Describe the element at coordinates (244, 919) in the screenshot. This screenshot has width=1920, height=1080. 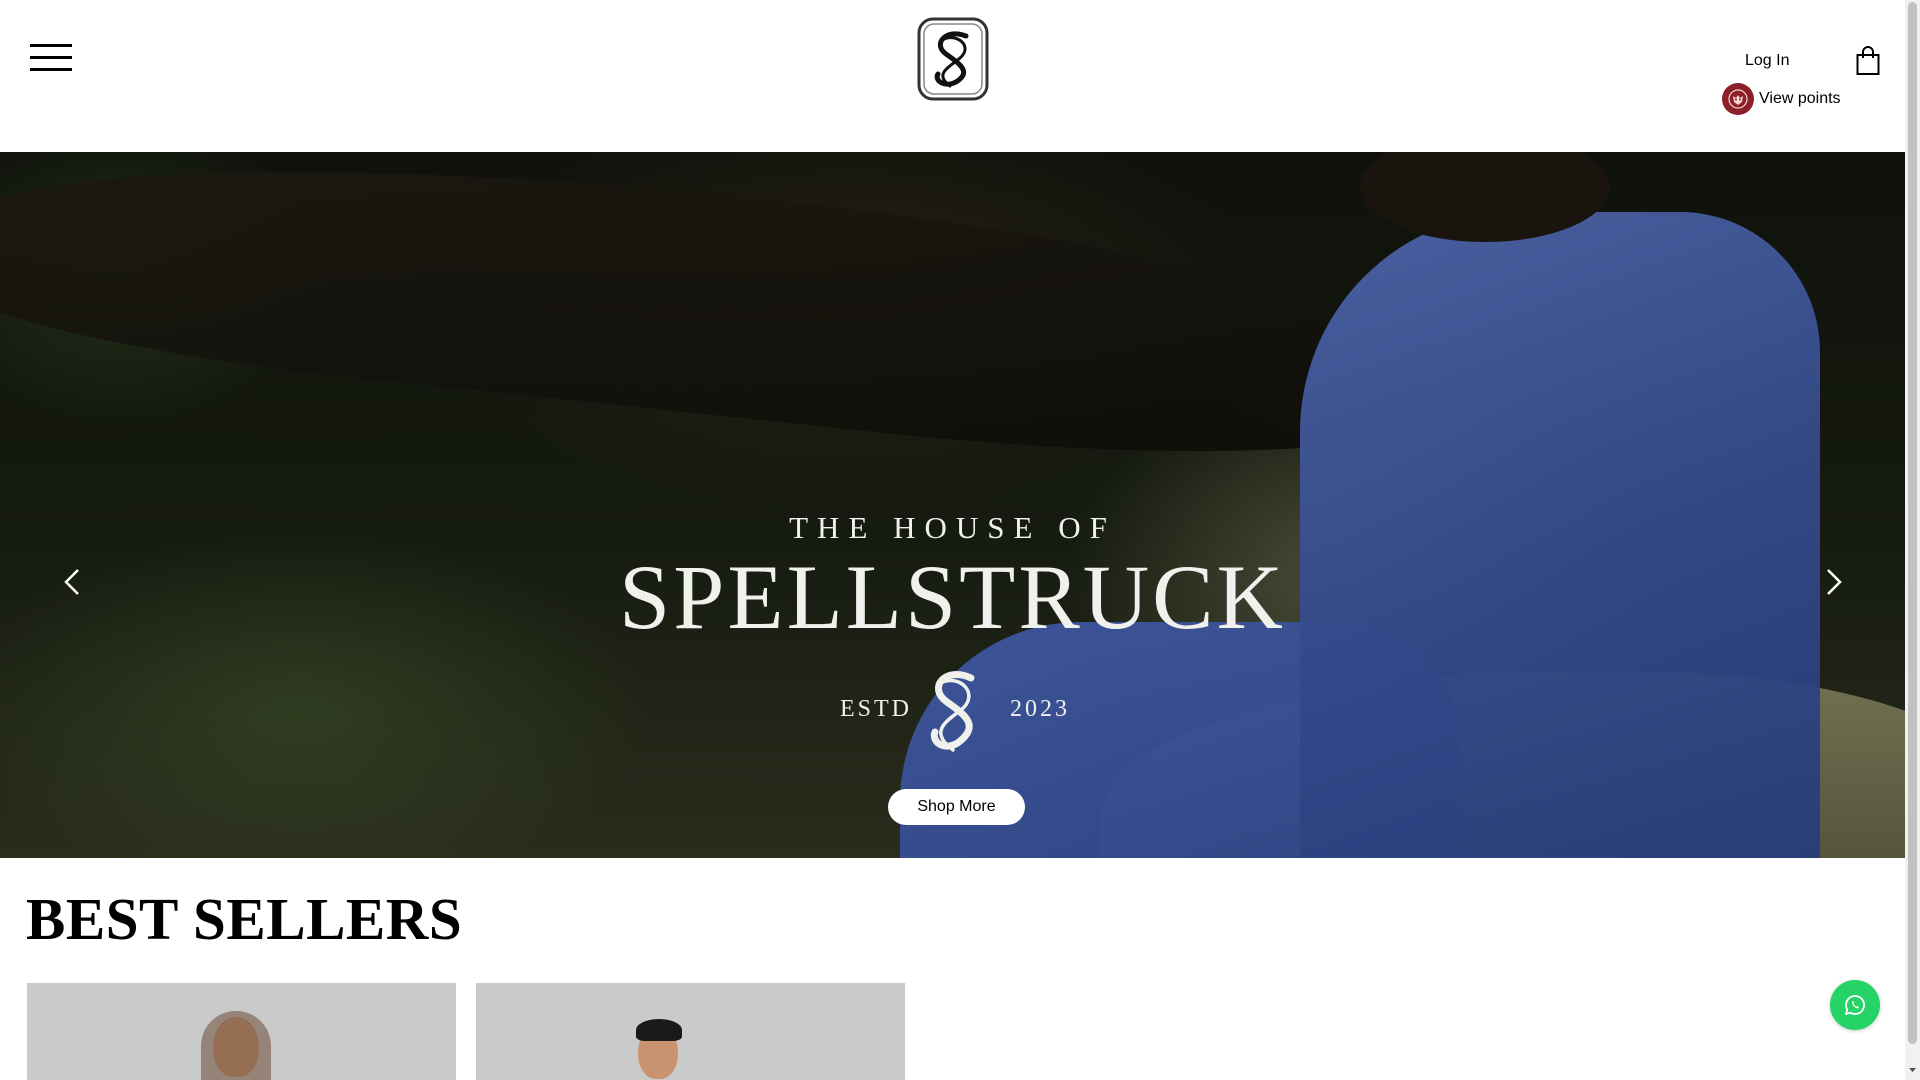
I see `best-sellers-heading: BEST SELLERS` at that location.